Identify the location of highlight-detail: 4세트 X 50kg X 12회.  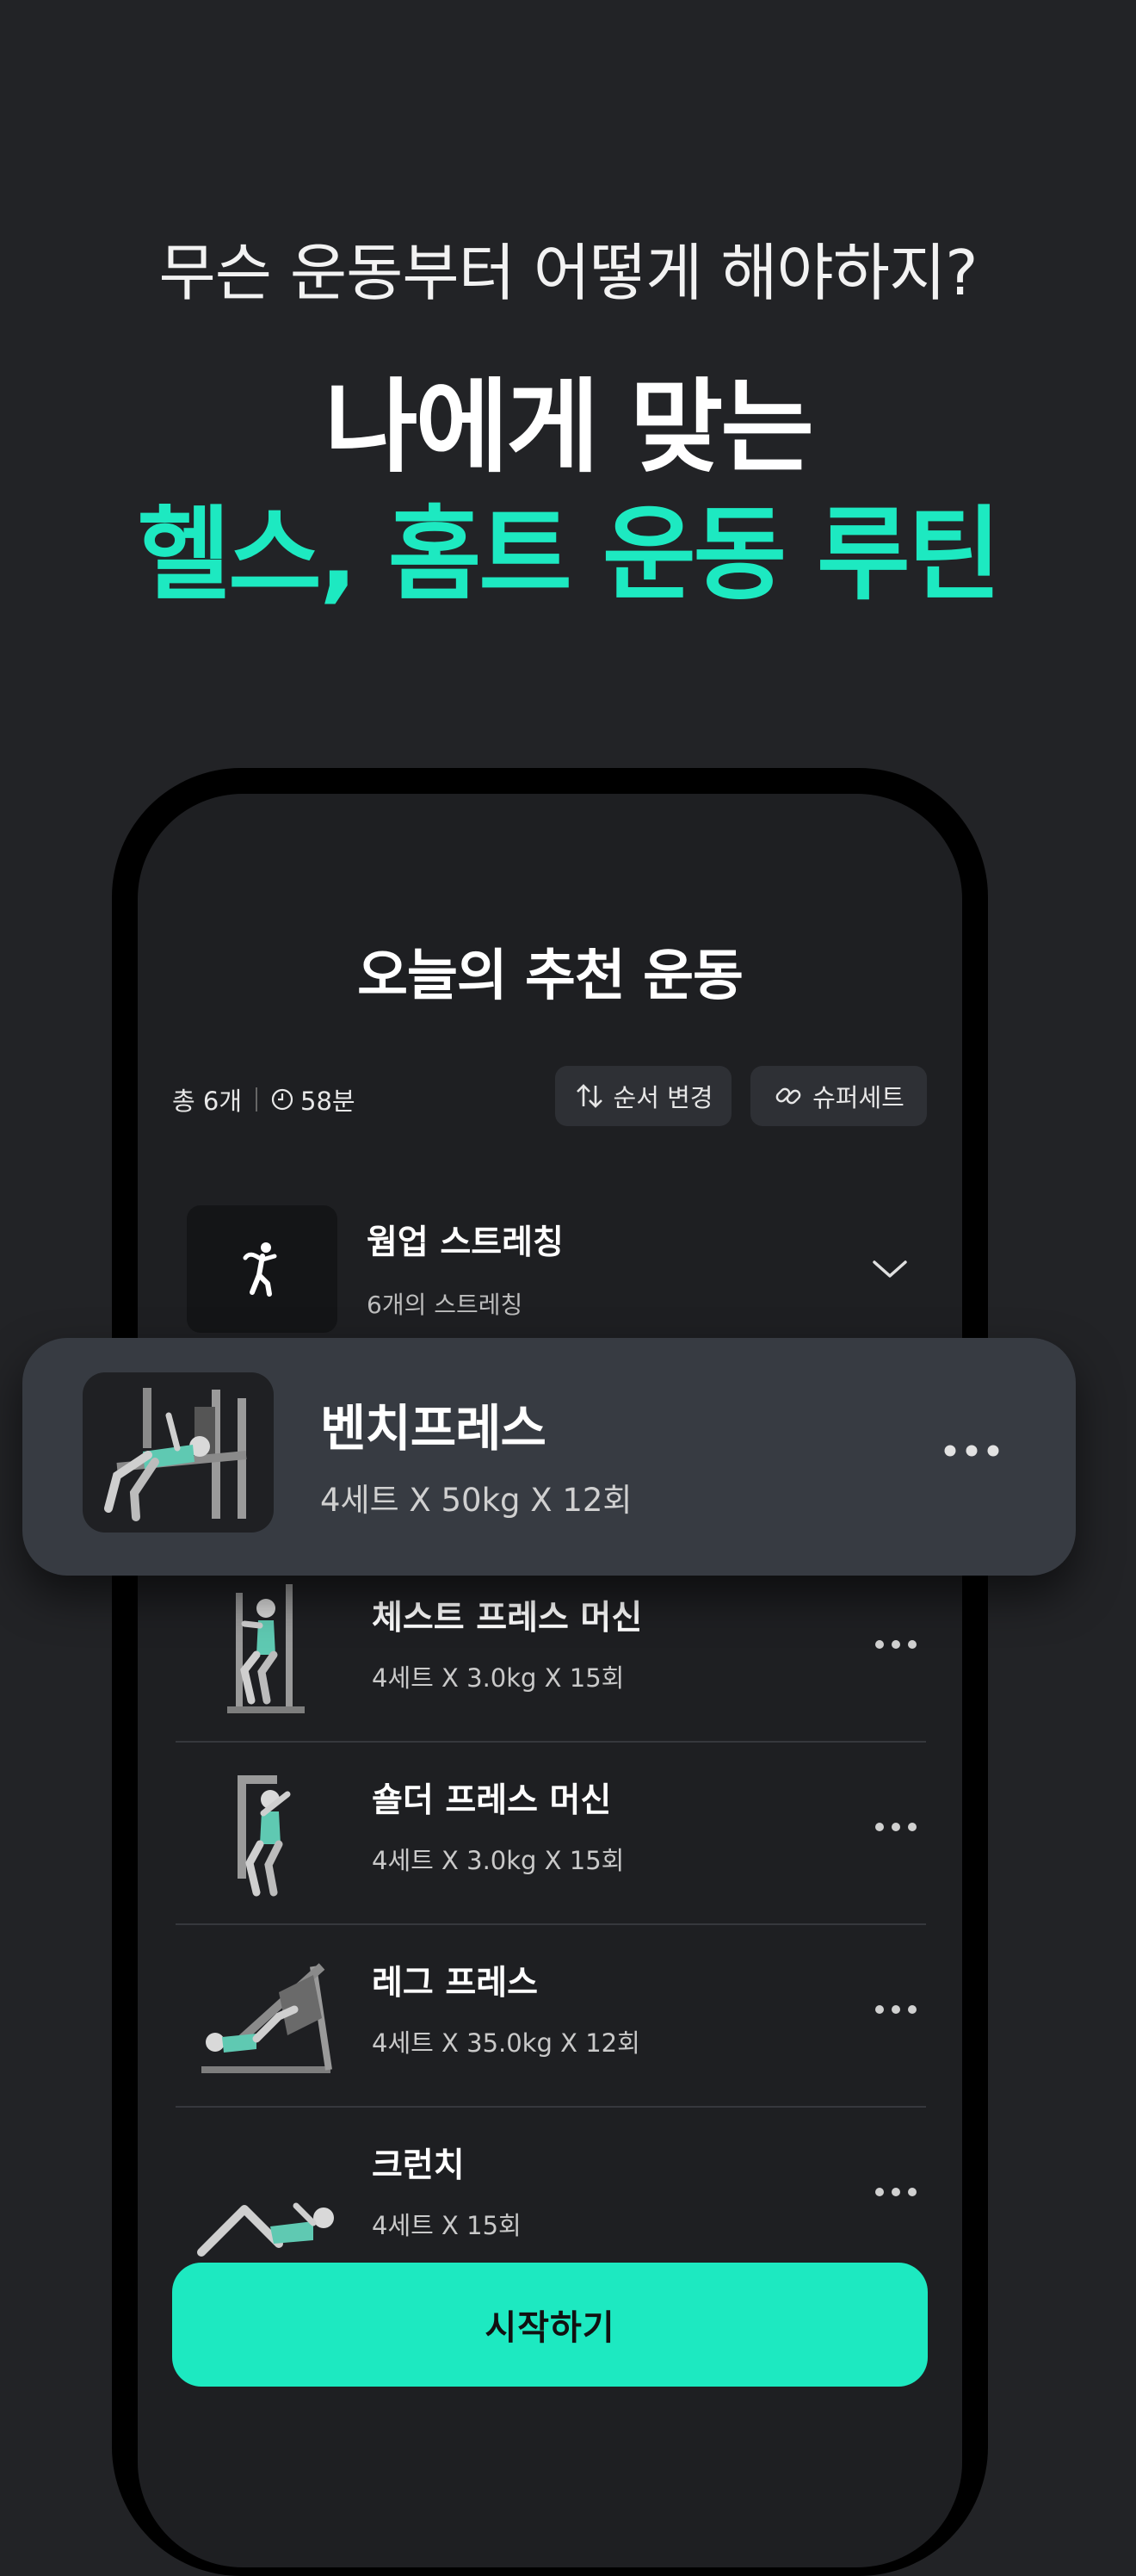
(476, 1501).